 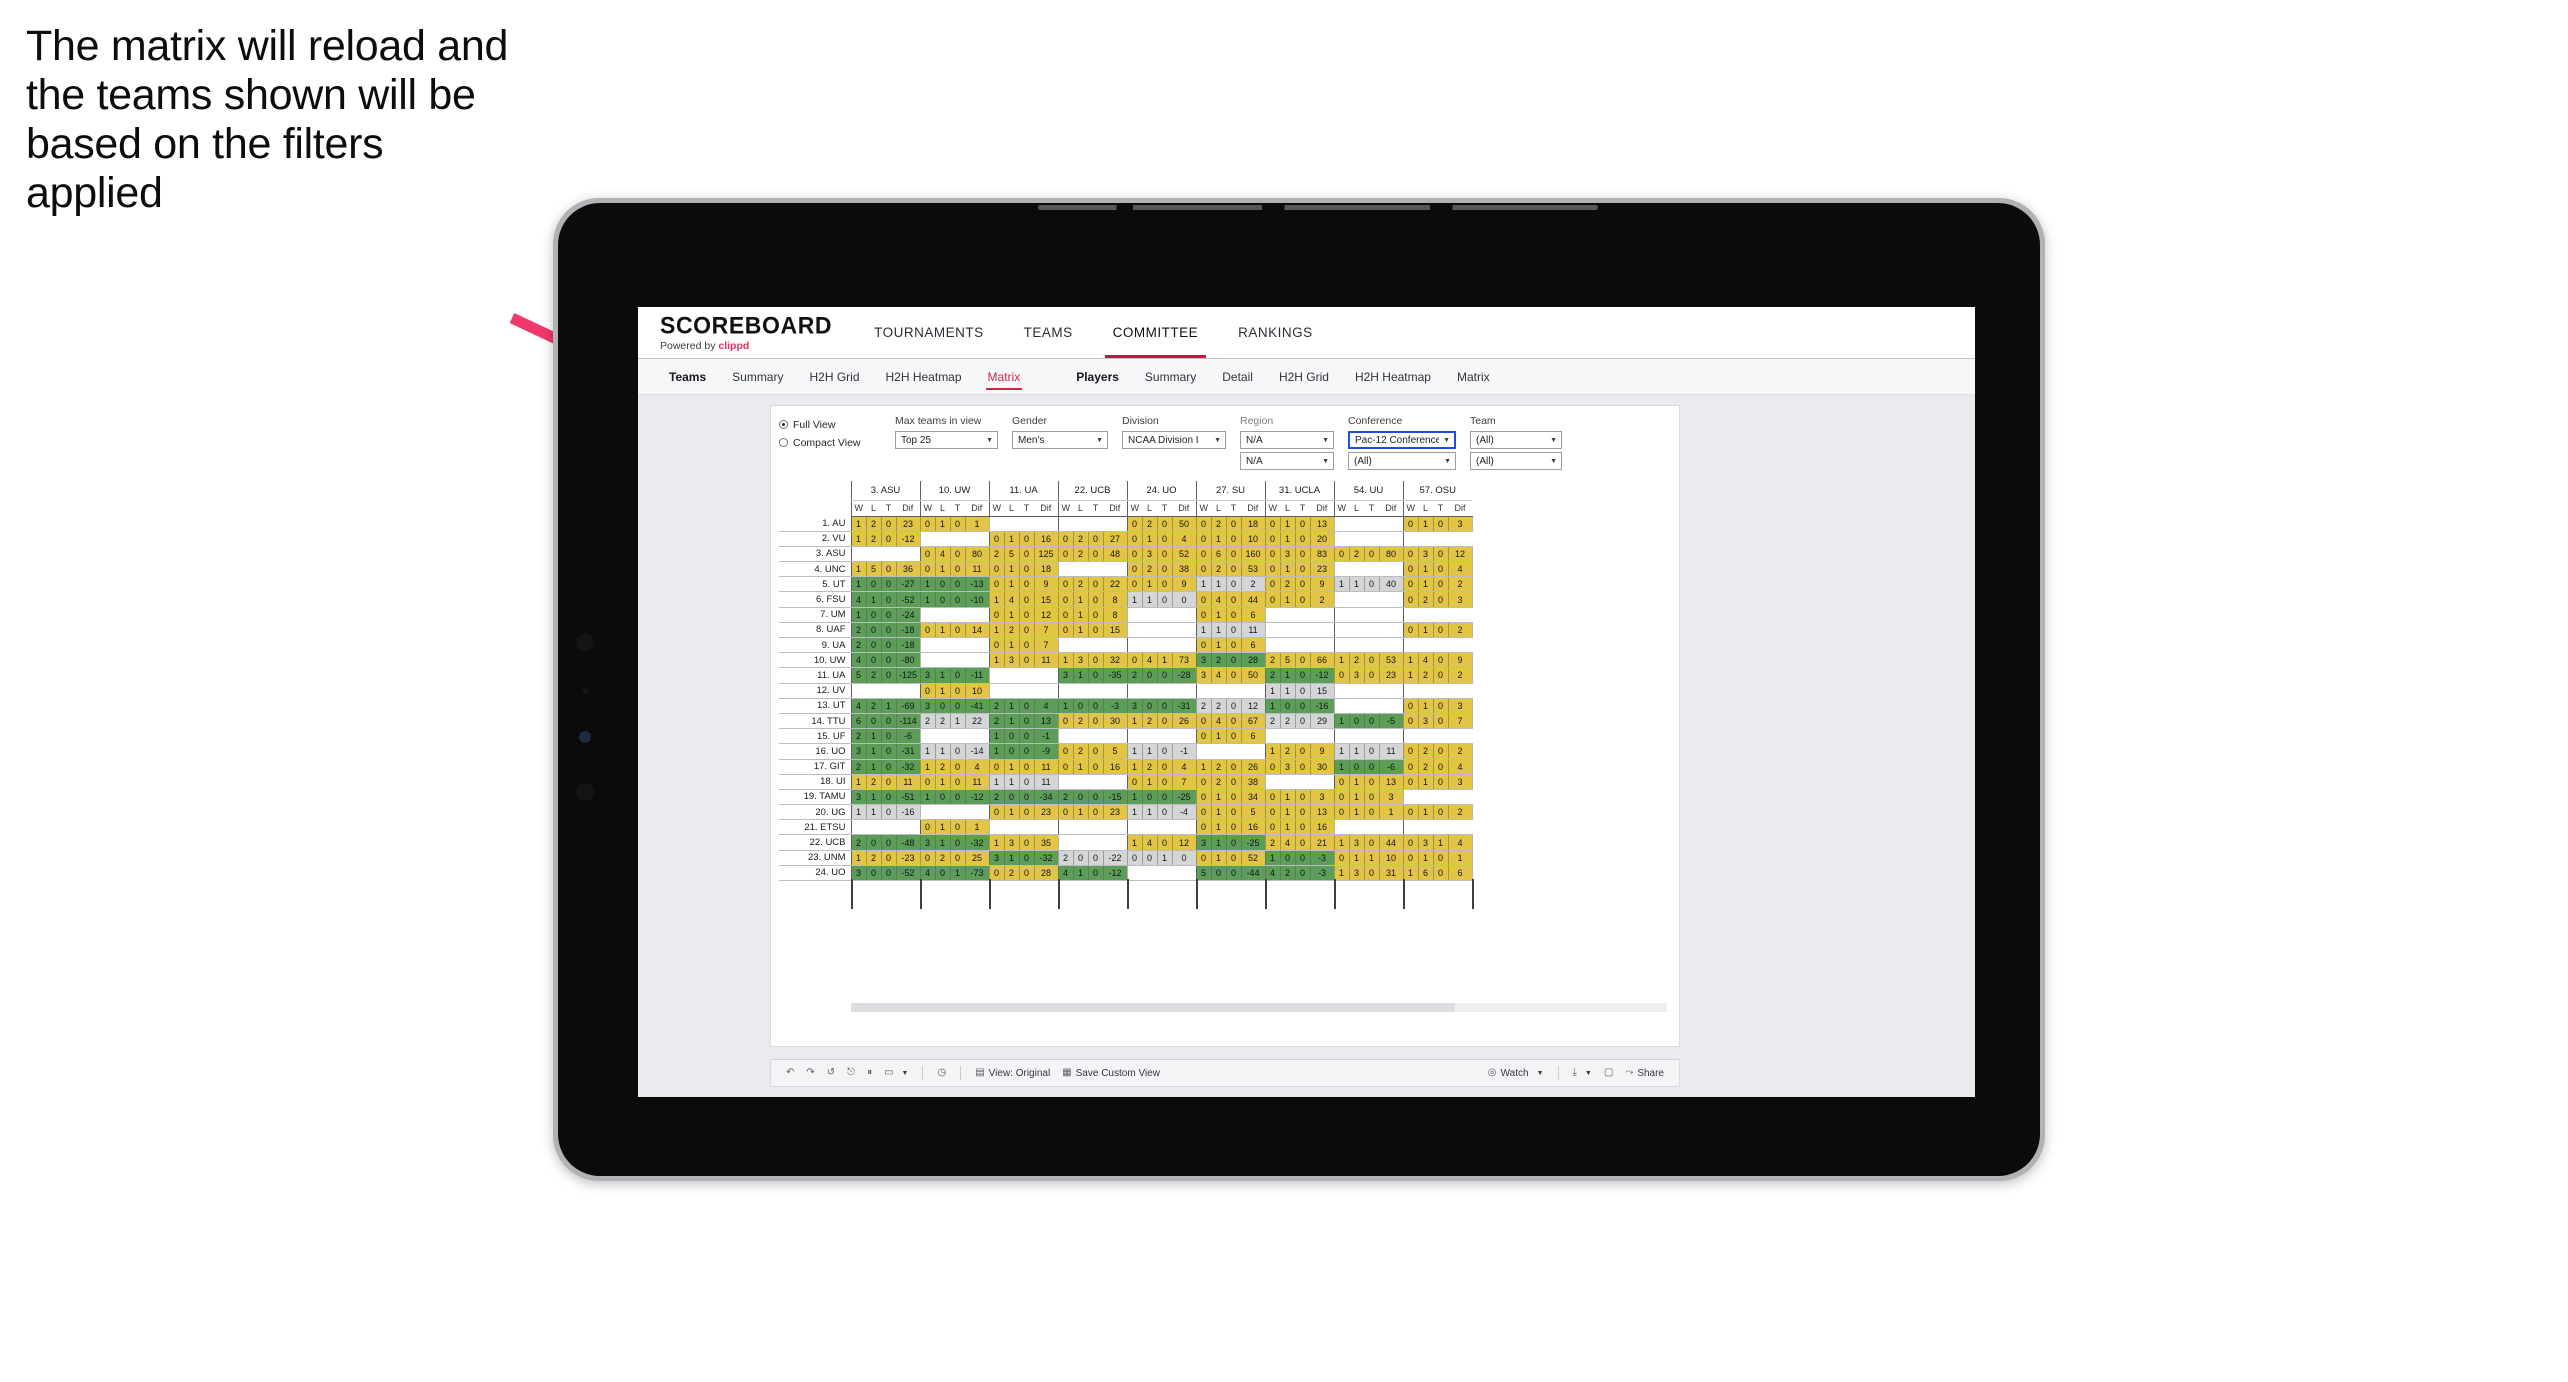 I want to click on matrix-cell: -114, so click(x=908, y=721).